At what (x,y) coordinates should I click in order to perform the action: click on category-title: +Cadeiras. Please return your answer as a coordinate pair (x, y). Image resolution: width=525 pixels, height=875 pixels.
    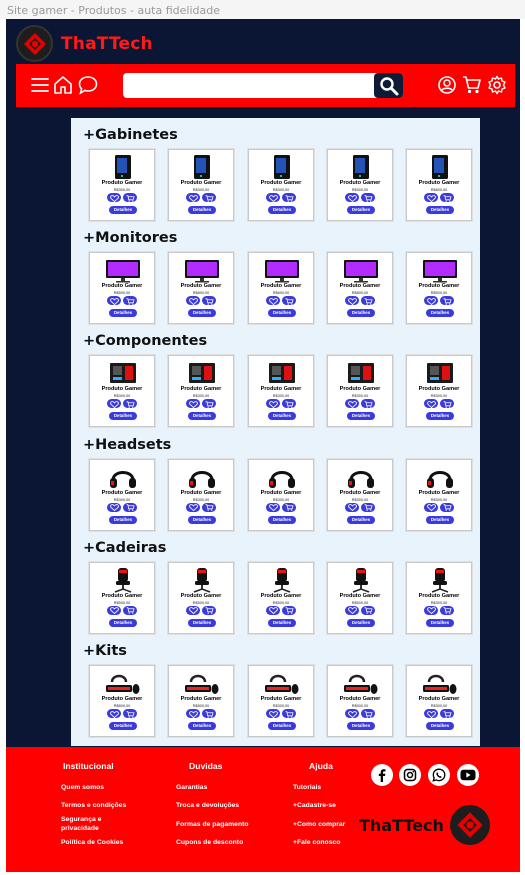
    Looking at the image, I should click on (124, 548).